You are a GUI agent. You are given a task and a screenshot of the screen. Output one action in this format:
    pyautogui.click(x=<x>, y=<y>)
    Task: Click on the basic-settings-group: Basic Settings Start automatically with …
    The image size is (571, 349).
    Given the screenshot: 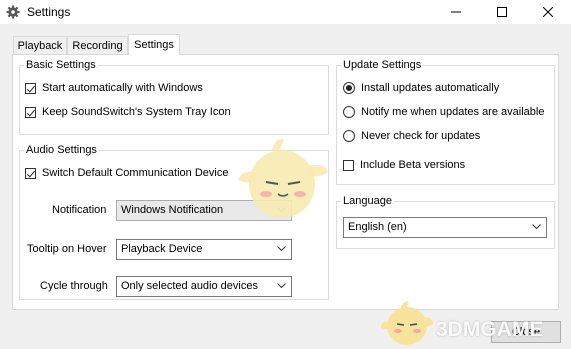 What is the action you would take?
    pyautogui.click(x=174, y=96)
    